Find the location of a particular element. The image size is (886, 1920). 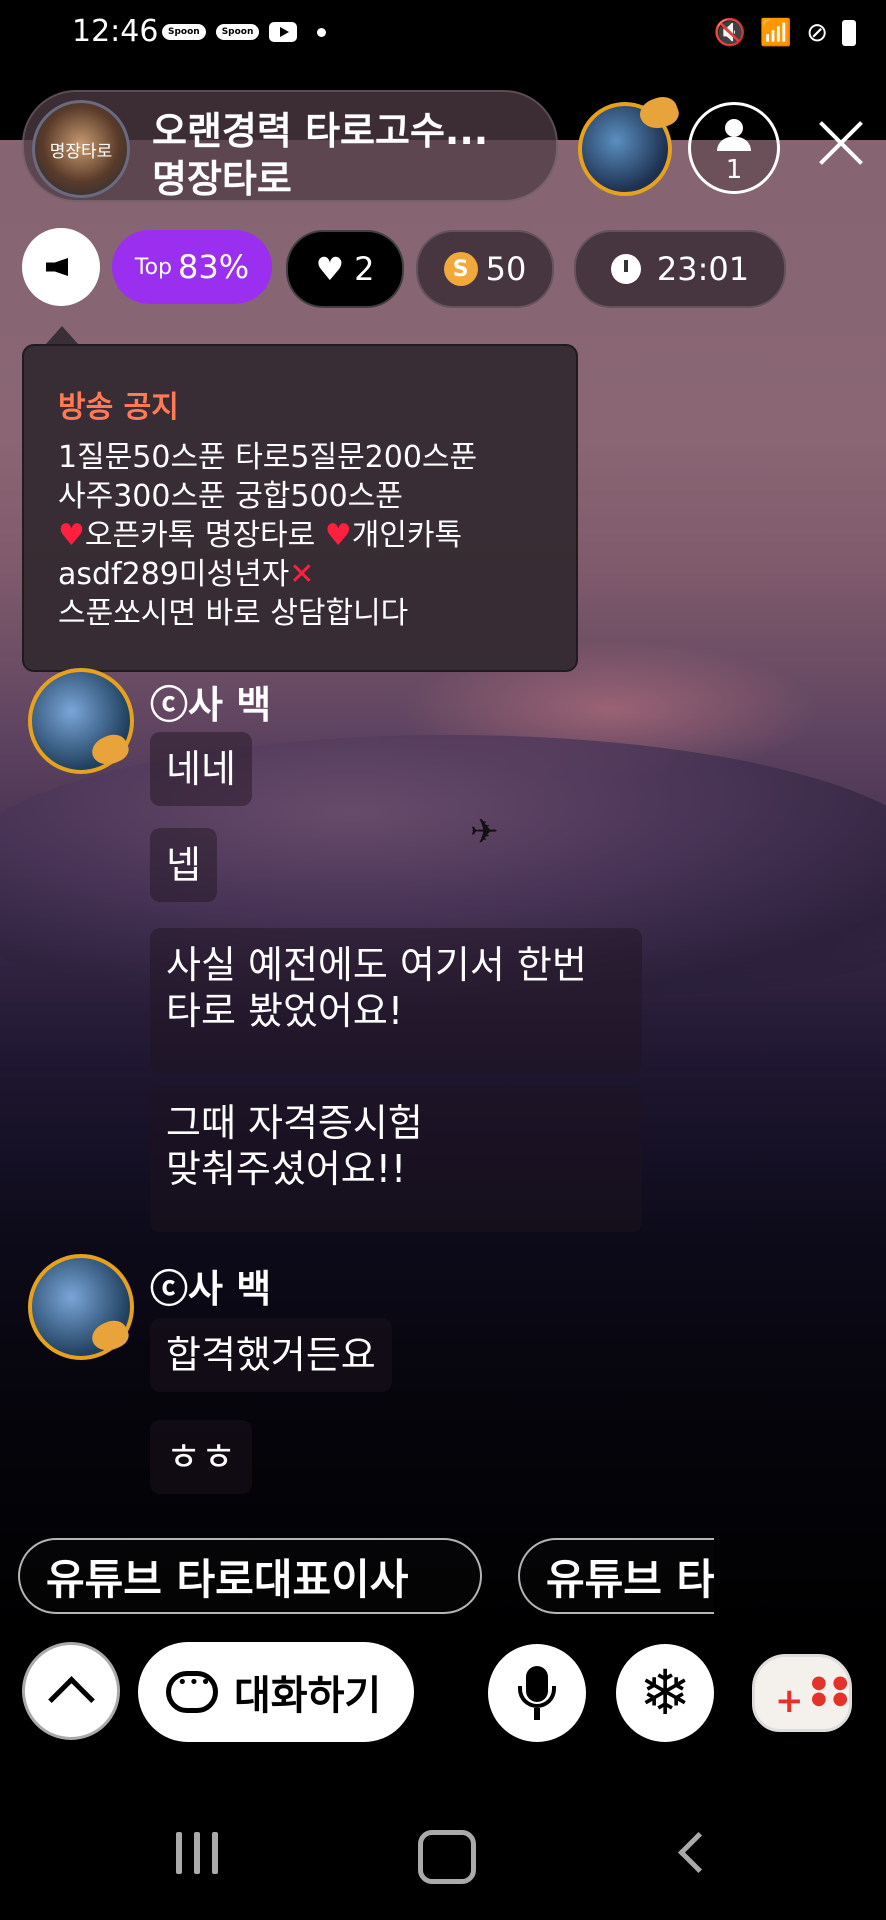

notice-line: 스푼쏘시면 바로 상담합니다 is located at coordinates (233, 613).